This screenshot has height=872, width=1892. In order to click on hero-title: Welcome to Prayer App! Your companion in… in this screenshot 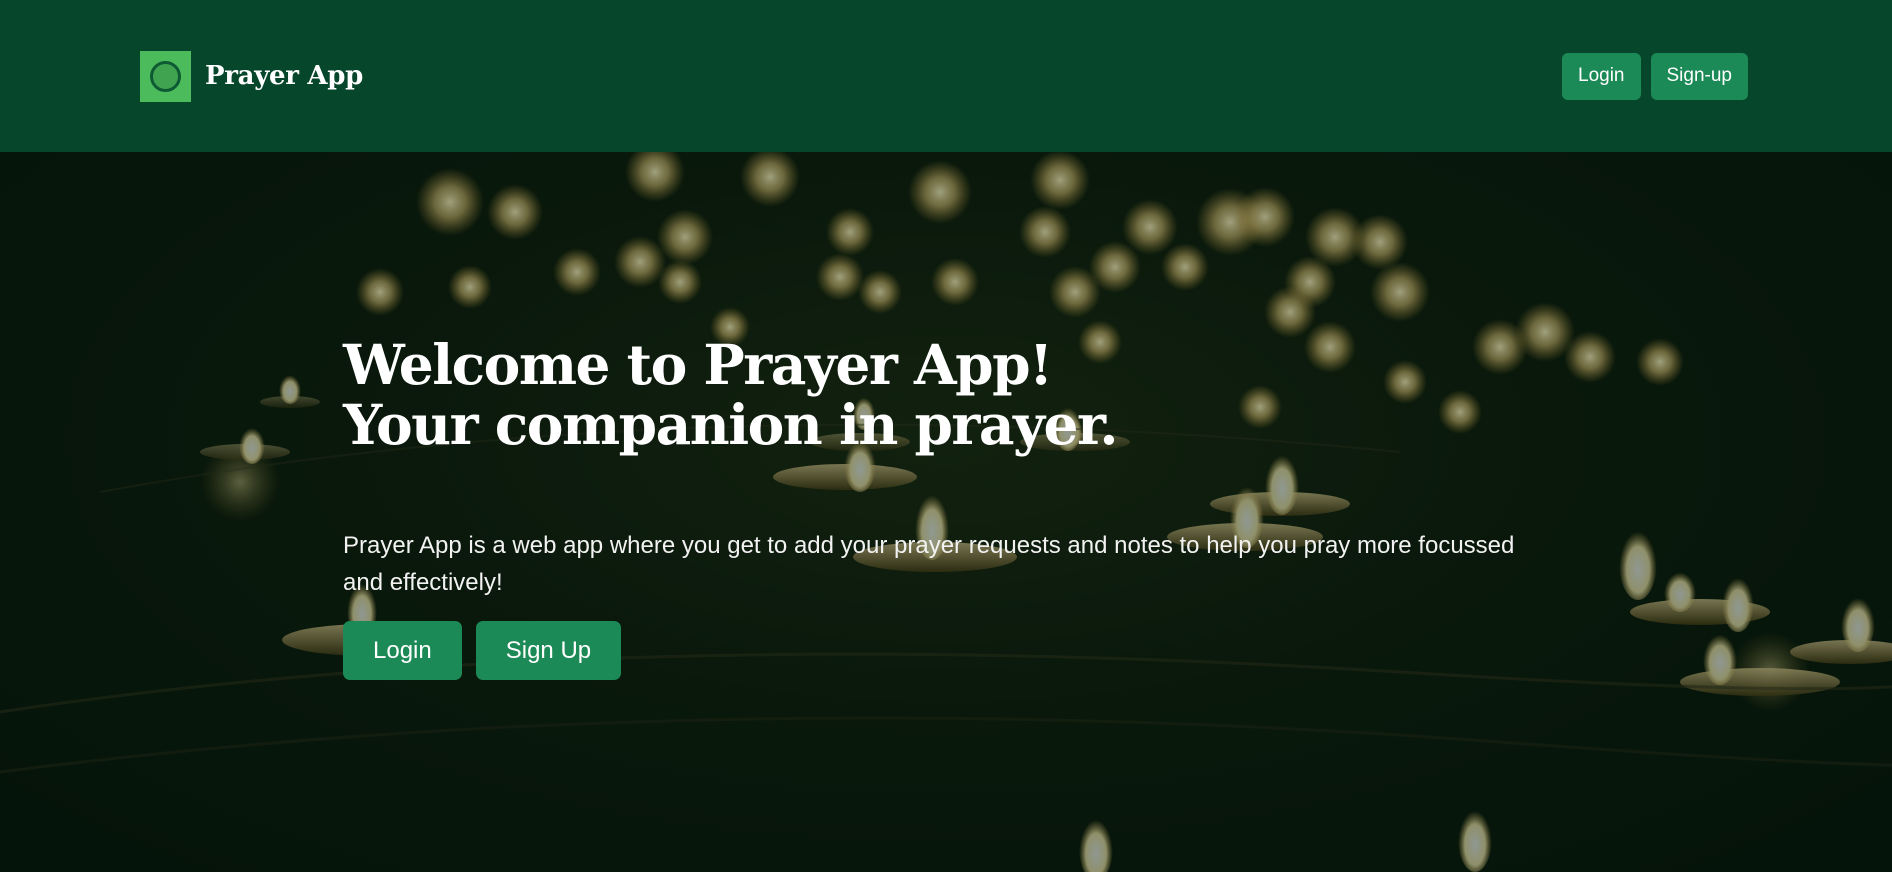, I will do `click(943, 395)`.